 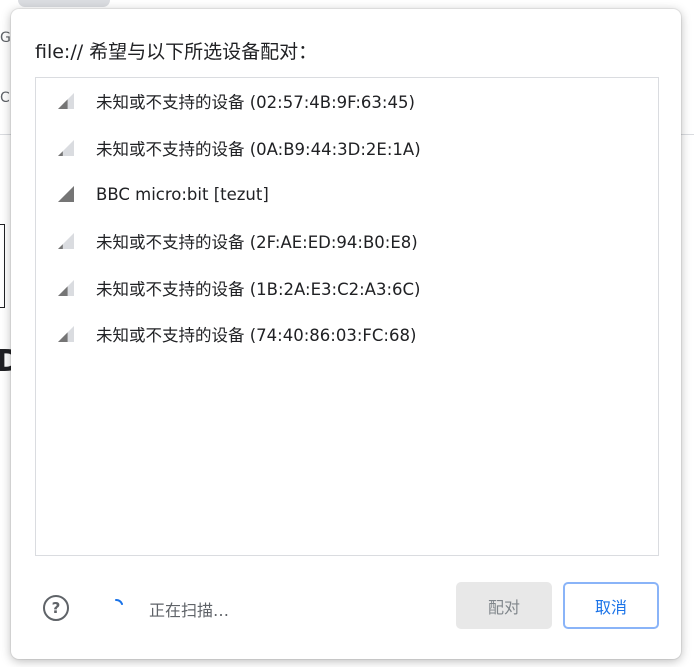 I want to click on device-item: BBC micro:bit [tezut], so click(x=347, y=194).